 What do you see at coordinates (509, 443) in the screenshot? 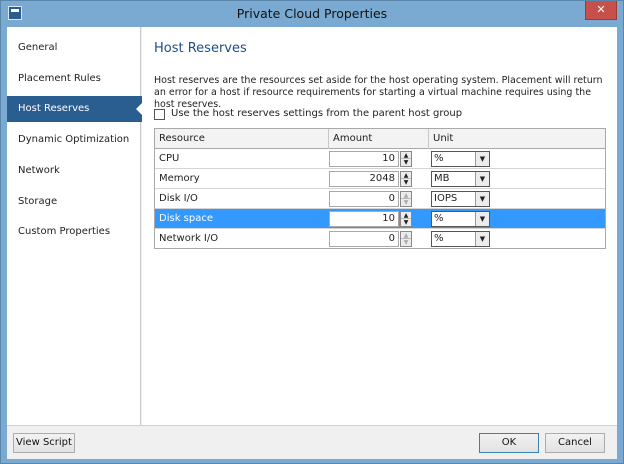
I see `ok-button: OK` at bounding box center [509, 443].